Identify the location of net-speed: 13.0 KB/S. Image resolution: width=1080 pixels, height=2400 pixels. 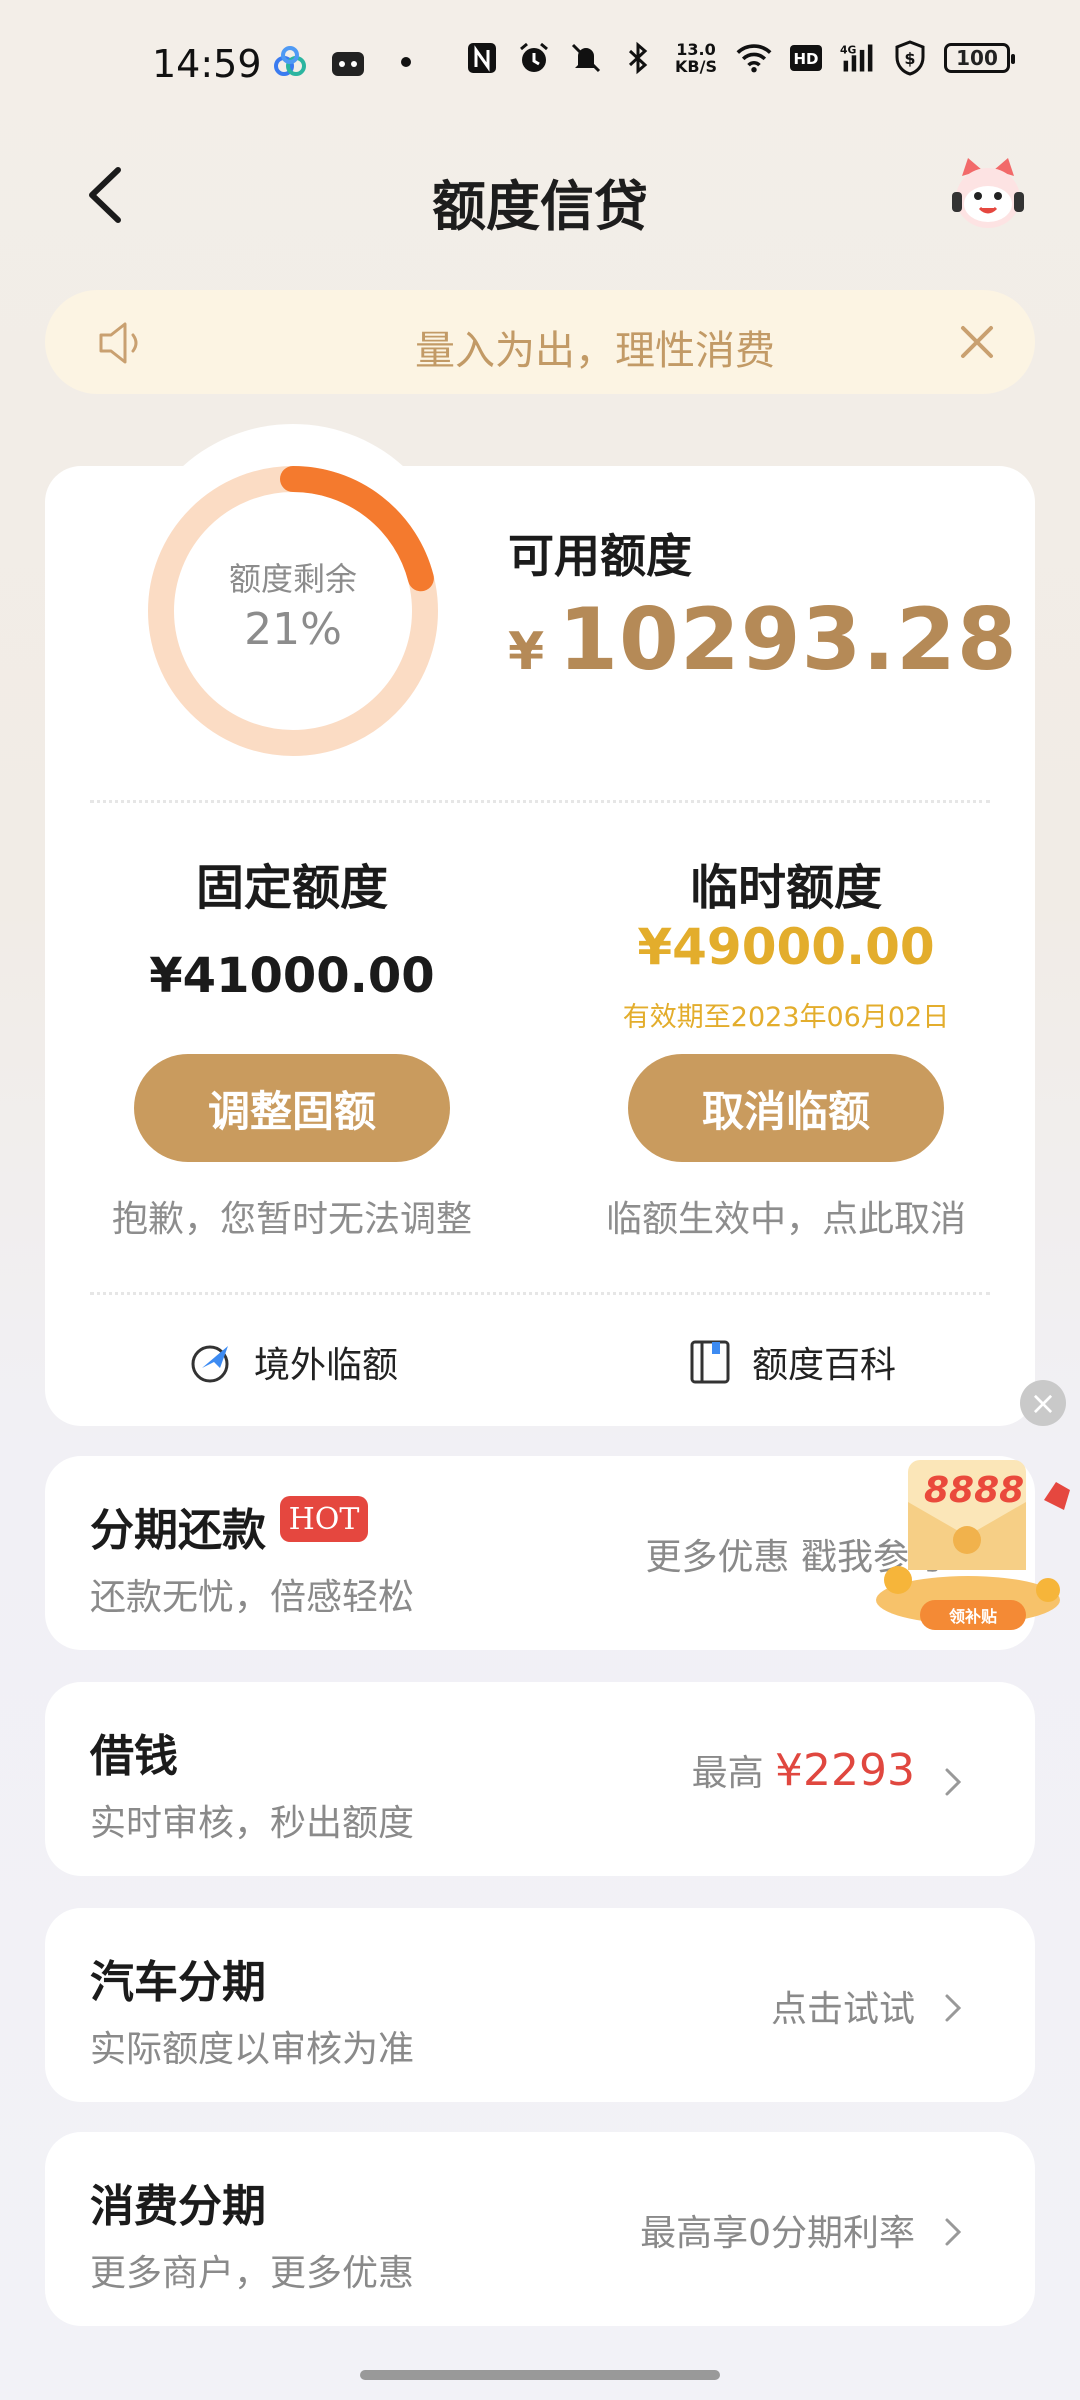
(696, 58).